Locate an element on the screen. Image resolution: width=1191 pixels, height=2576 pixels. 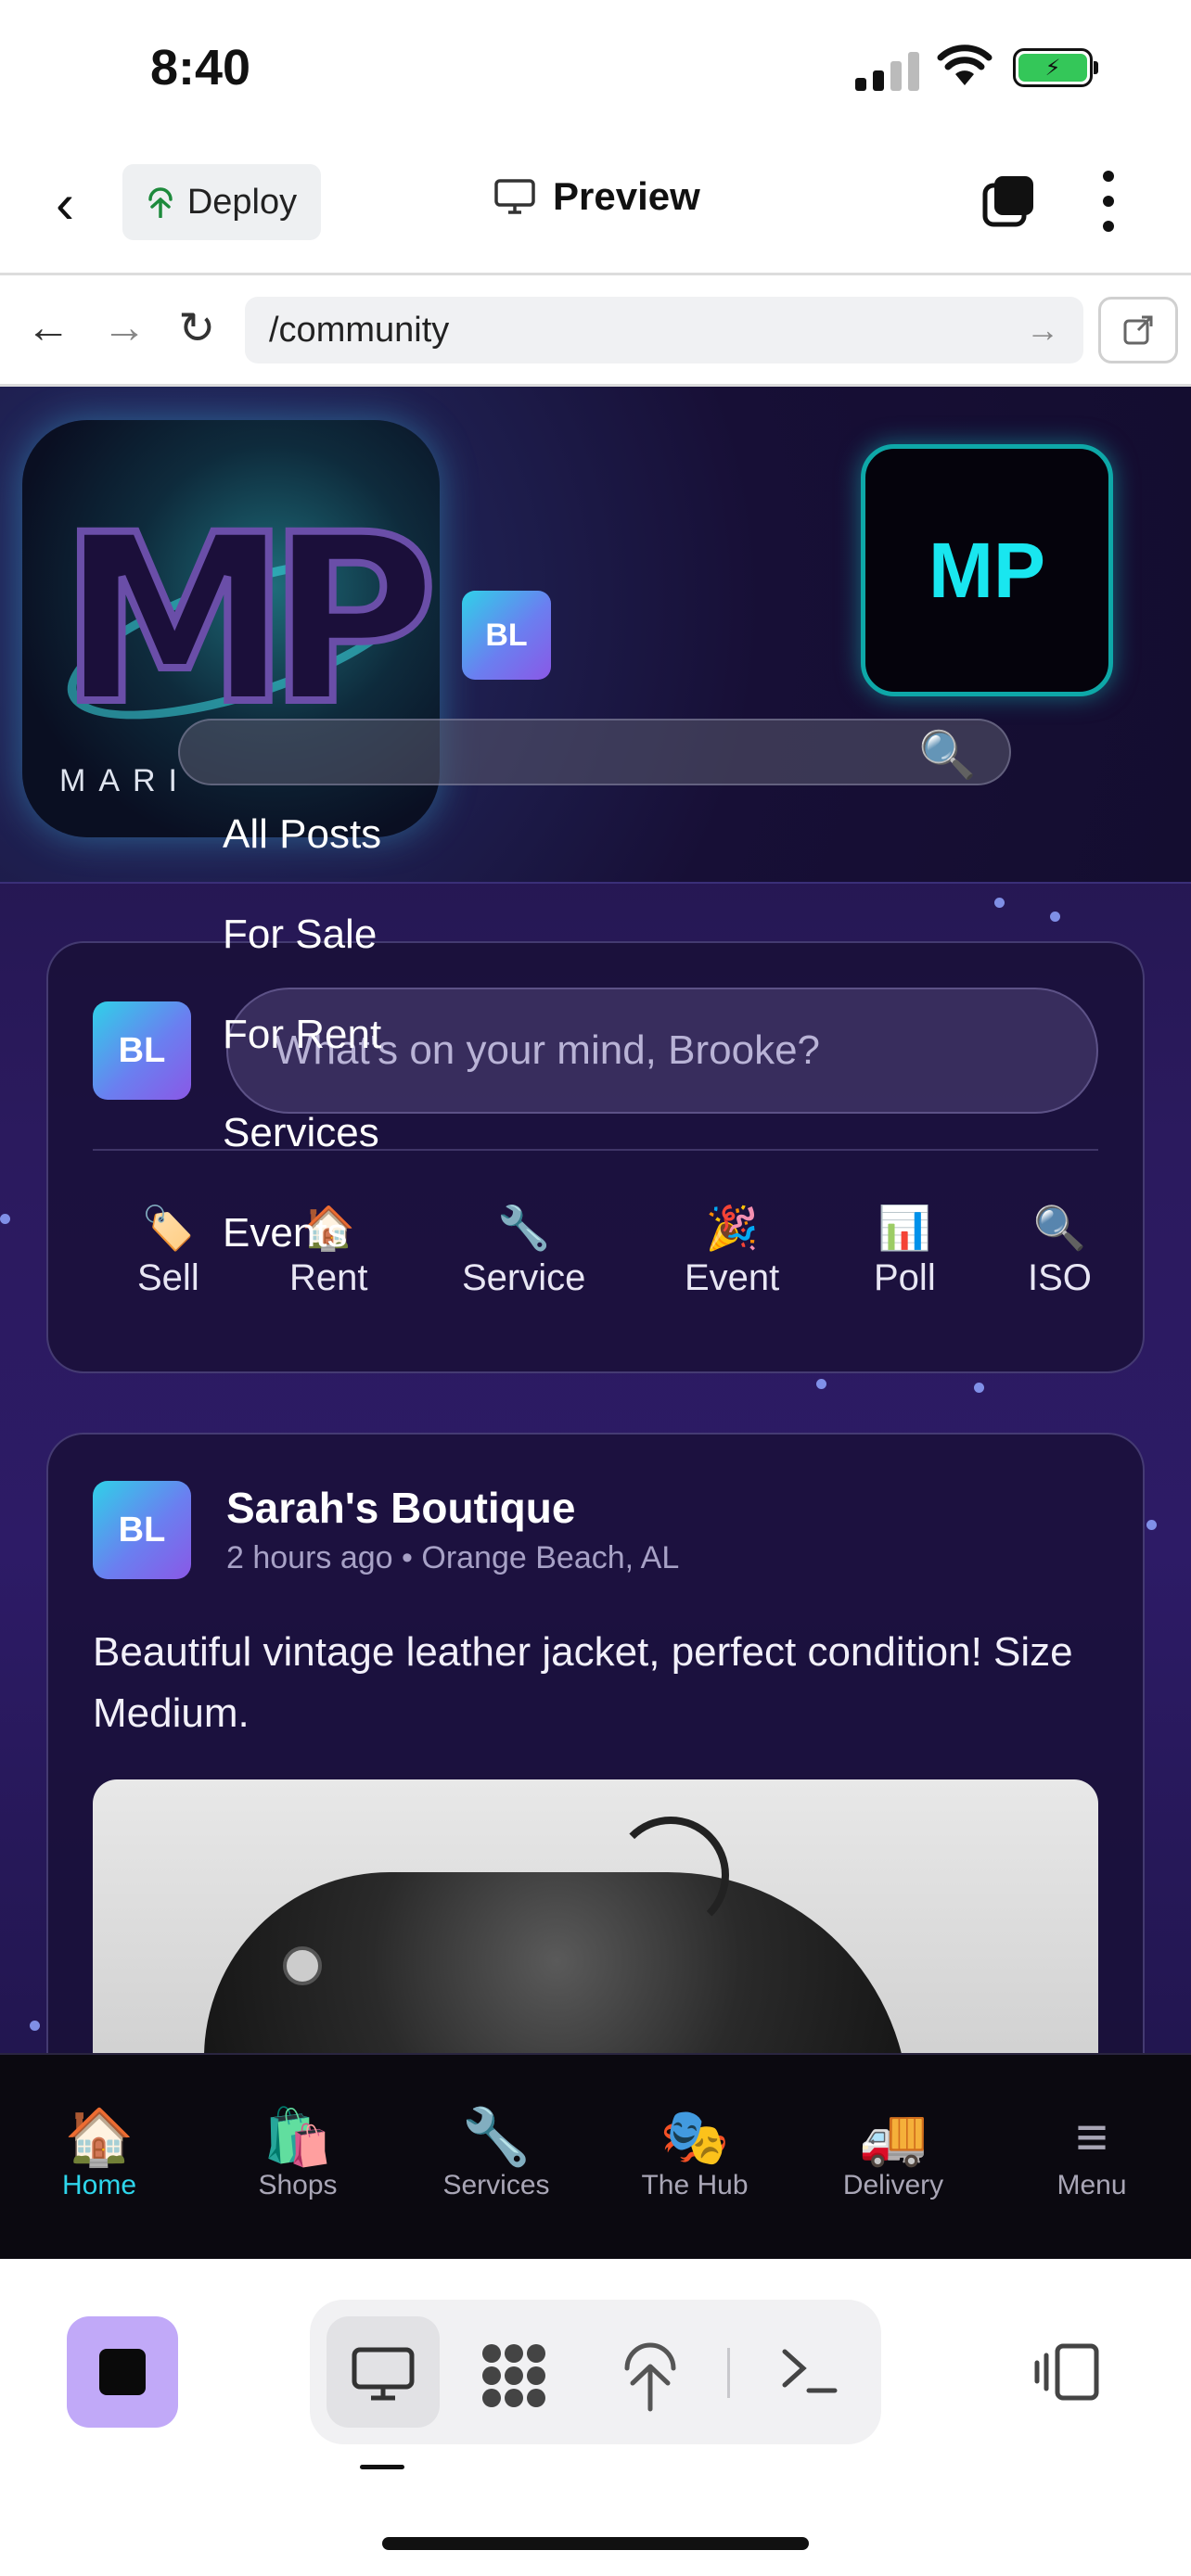
action-label: Event is located at coordinates (732, 1277).